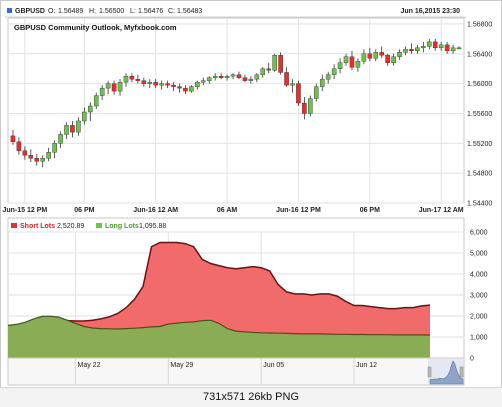  What do you see at coordinates (429, 372) in the screenshot?
I see `navigator-handle-left` at bounding box center [429, 372].